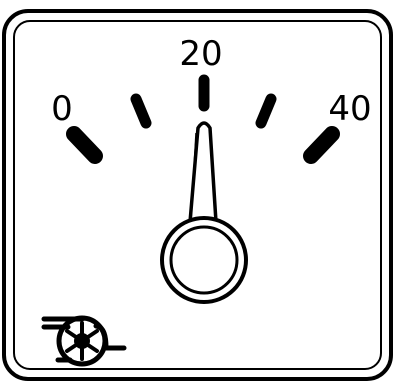 This screenshot has height=383, width=395. Describe the element at coordinates (62, 109) in the screenshot. I see `scale-label-0: 0` at that location.